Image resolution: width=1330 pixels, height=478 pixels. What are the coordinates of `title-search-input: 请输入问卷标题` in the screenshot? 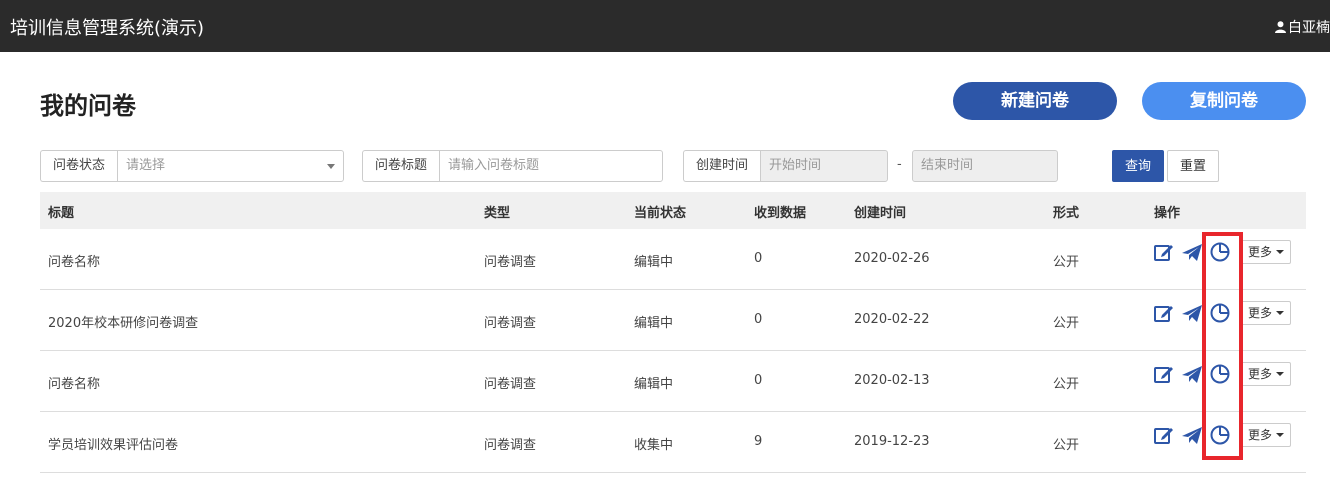 It's located at (551, 166).